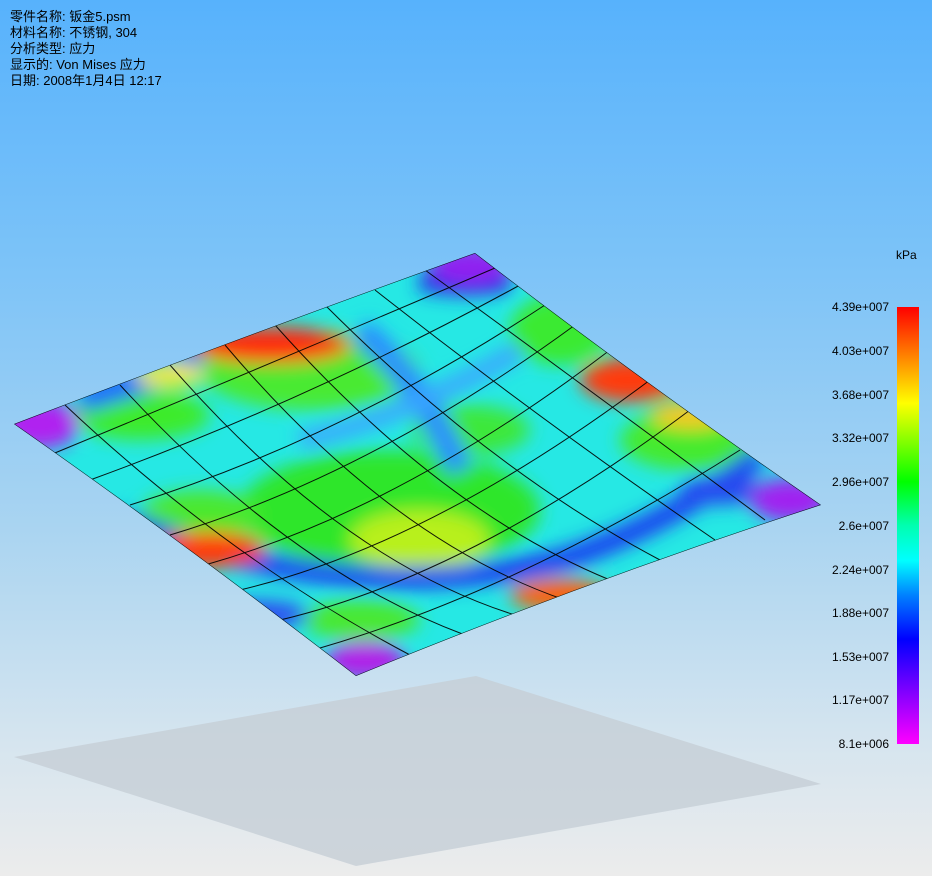 This screenshot has height=876, width=932. I want to click on legend-tick: 1.88e+007, so click(860, 613).